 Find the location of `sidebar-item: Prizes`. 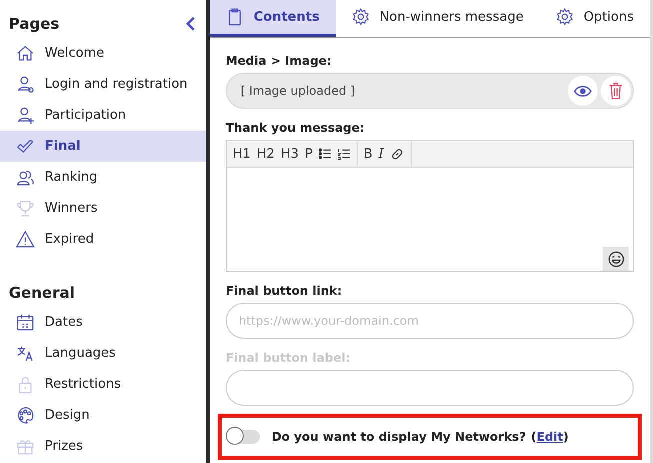

sidebar-item: Prizes is located at coordinates (103, 446).